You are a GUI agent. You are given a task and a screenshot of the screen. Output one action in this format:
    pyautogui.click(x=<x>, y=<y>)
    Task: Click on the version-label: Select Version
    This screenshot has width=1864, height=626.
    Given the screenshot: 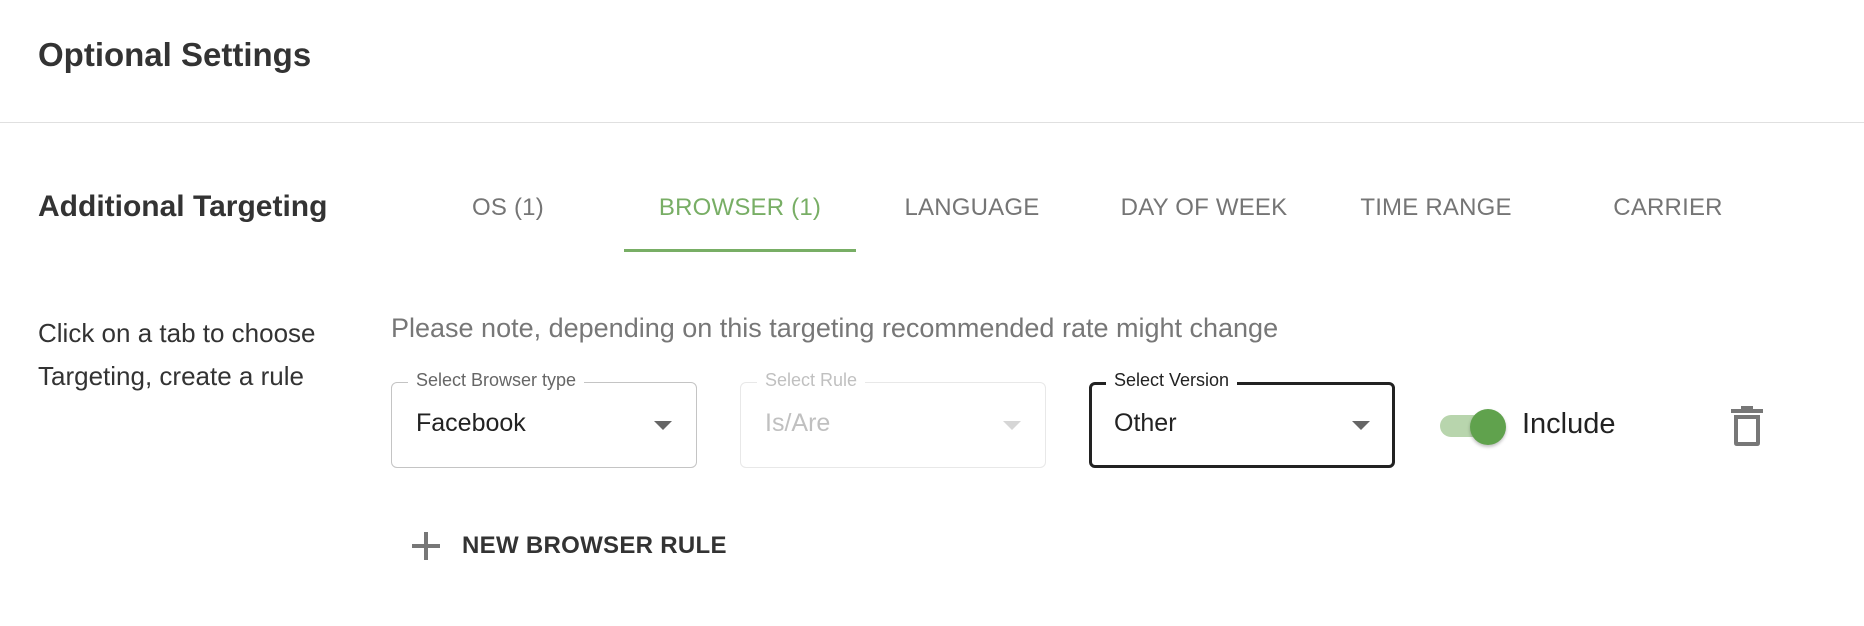 What is the action you would take?
    pyautogui.click(x=1172, y=380)
    